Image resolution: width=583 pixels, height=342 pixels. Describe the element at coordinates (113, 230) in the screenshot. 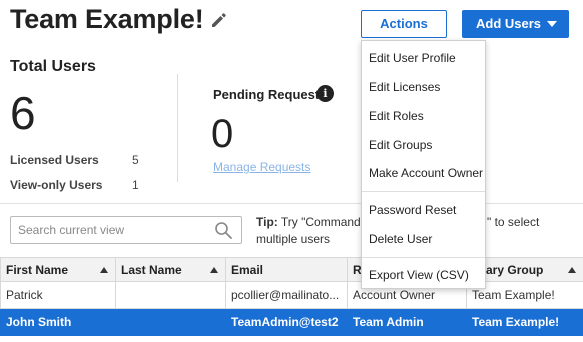

I see `search-input` at that location.